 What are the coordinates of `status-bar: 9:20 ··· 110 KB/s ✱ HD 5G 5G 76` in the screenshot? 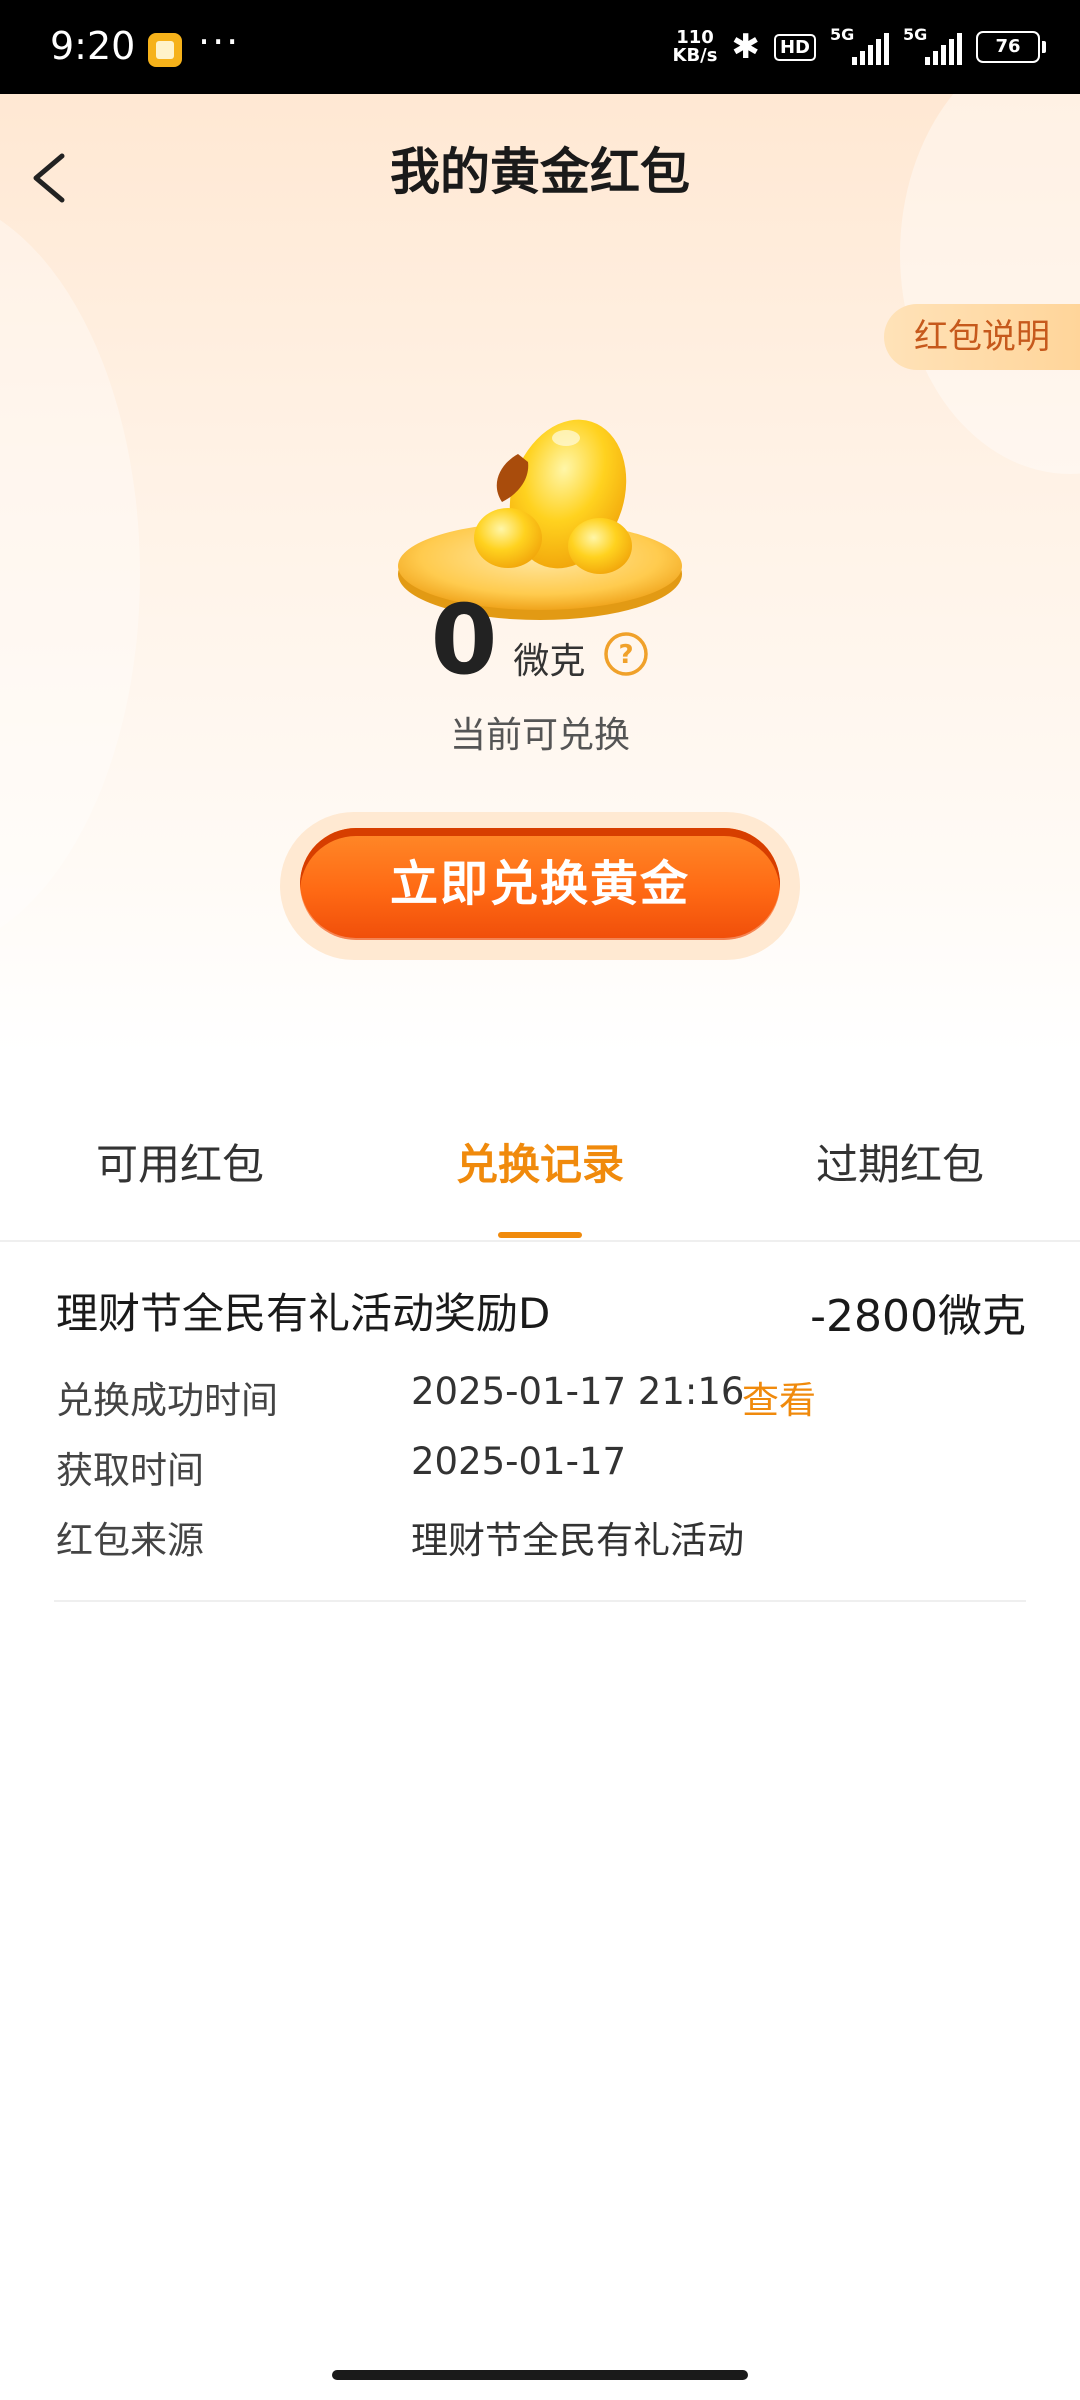 It's located at (540, 47).